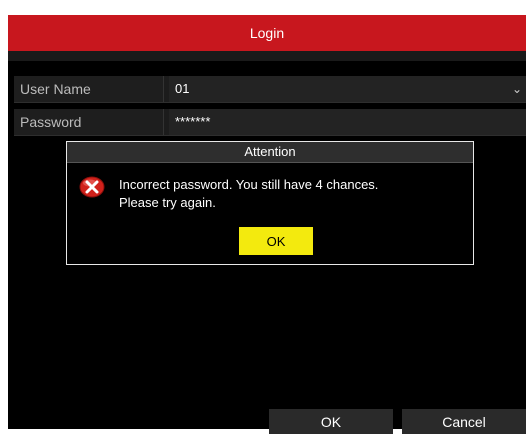  I want to click on chevron-down-icon: ⌄, so click(517, 89).